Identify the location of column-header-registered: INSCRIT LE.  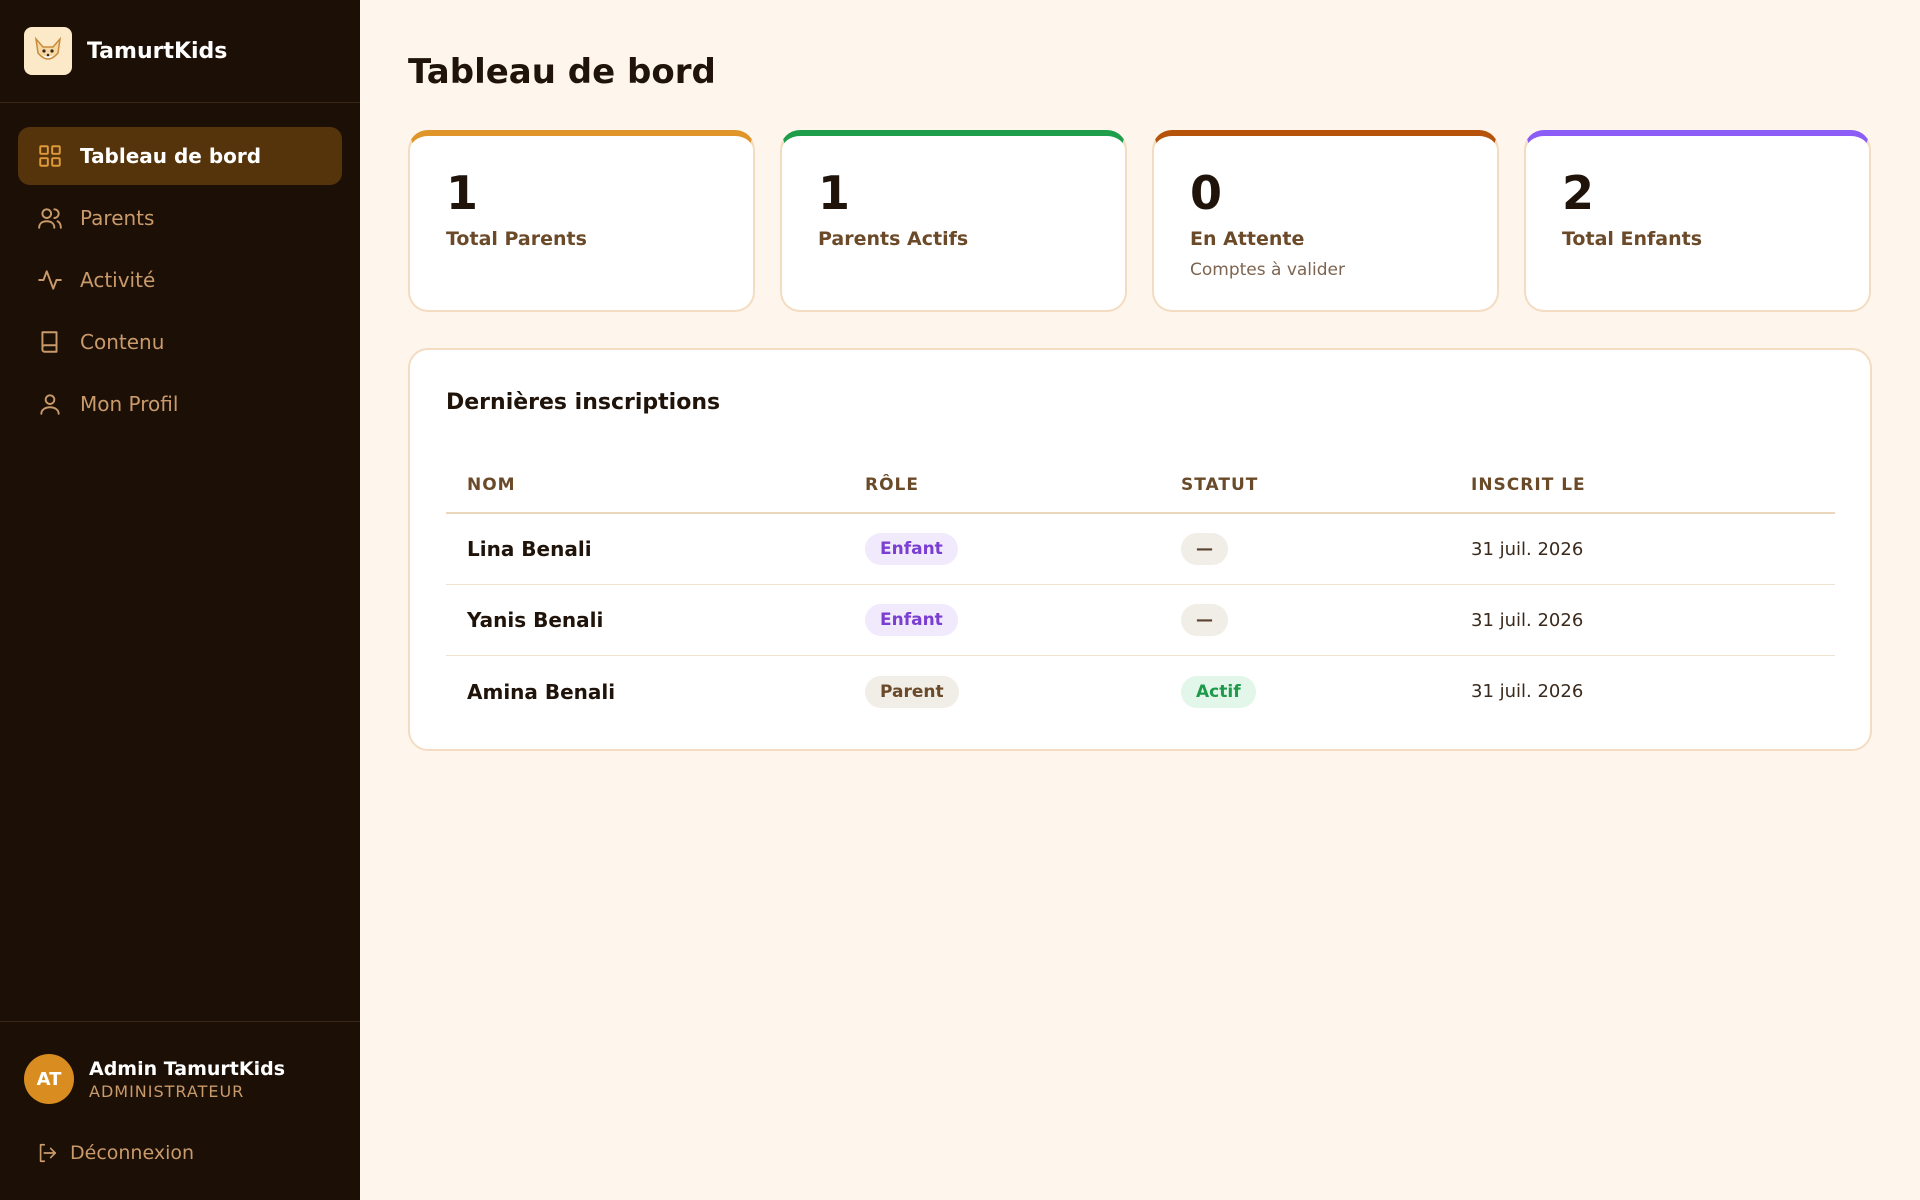
(1528, 485).